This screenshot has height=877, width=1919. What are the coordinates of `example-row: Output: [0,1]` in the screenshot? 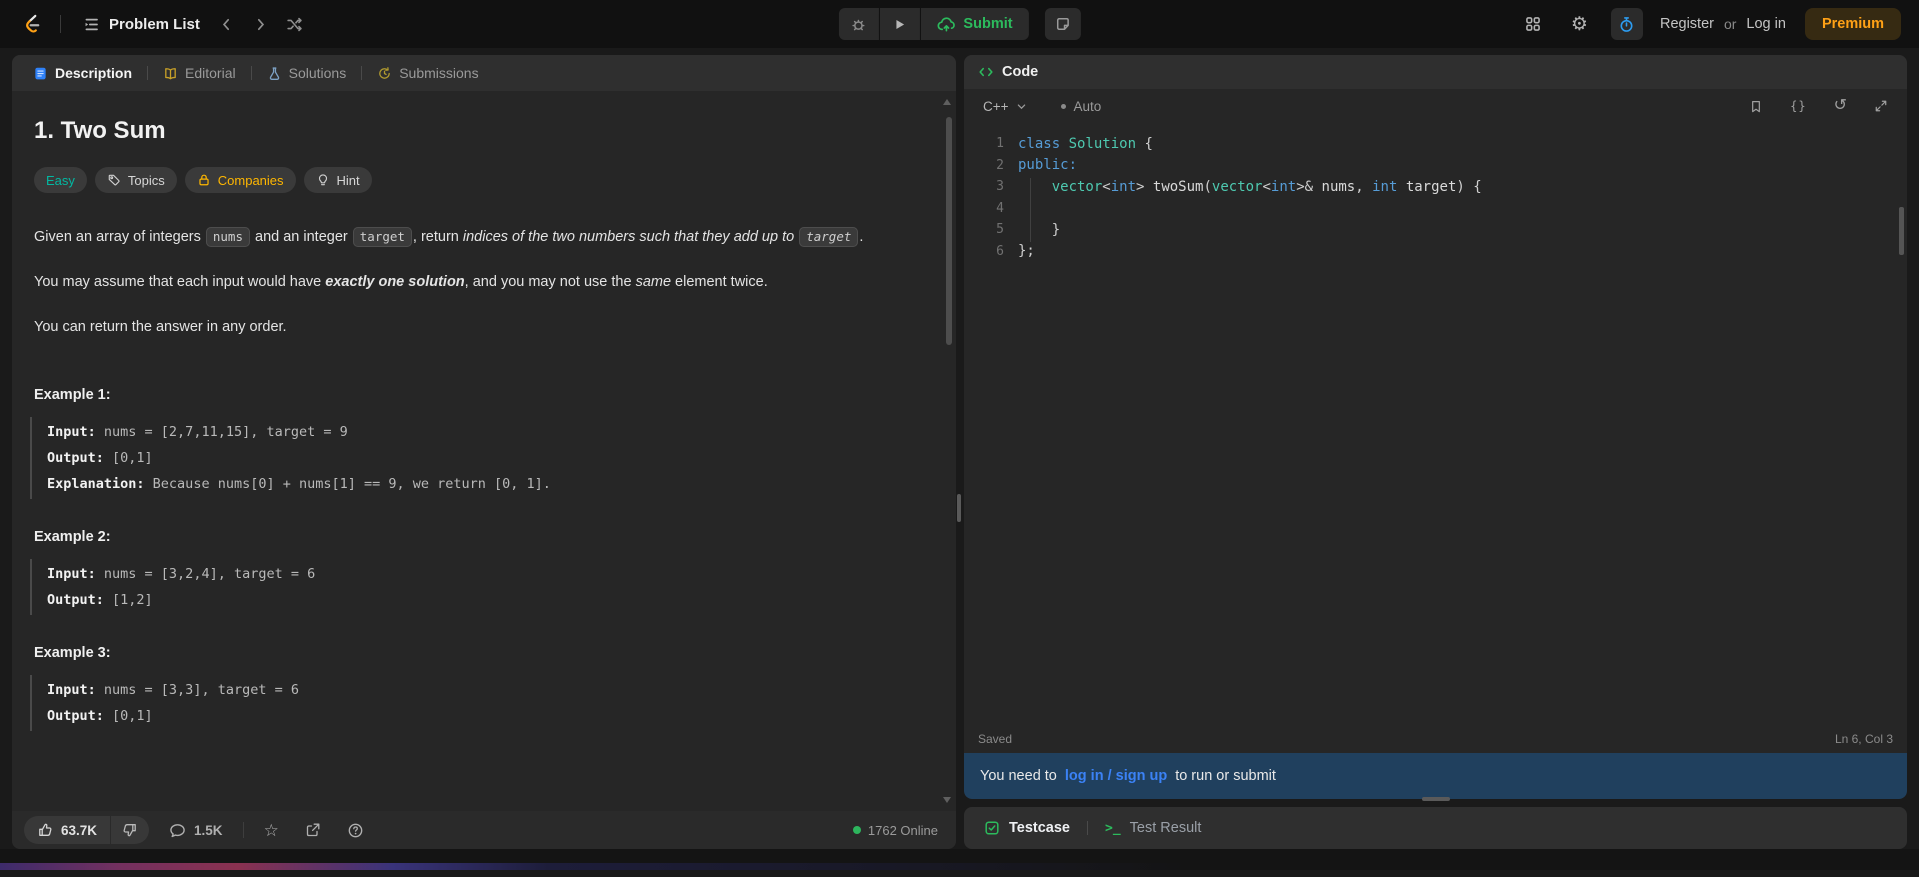 It's located at (490, 716).